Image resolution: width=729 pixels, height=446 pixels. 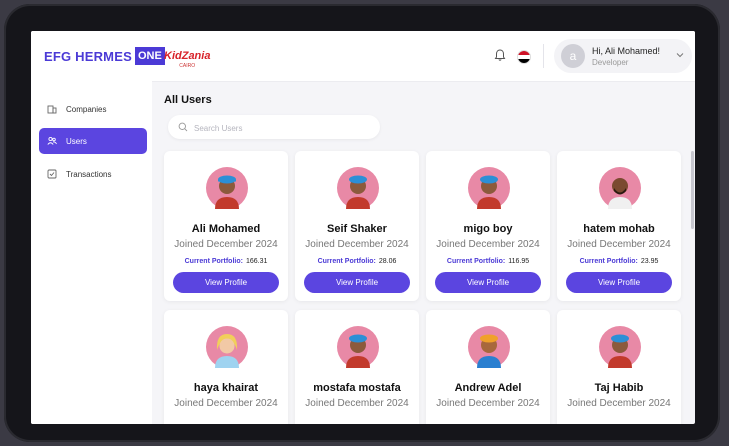 I want to click on partner-logo-text: KidZania, so click(x=187, y=56).